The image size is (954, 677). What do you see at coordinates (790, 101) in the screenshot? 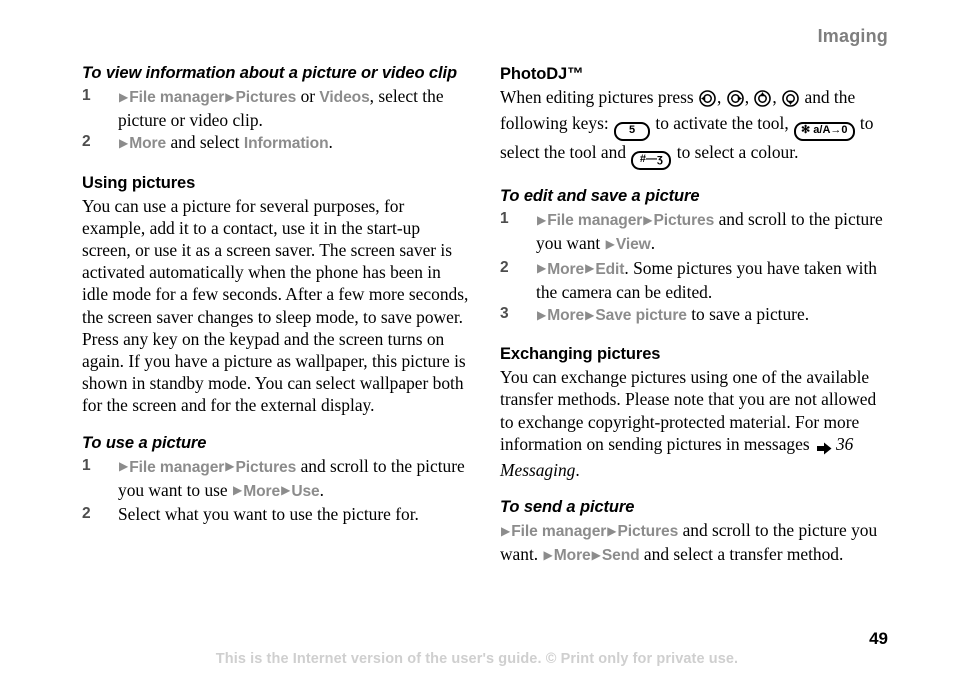
I see `nav-down-key-icon` at bounding box center [790, 101].